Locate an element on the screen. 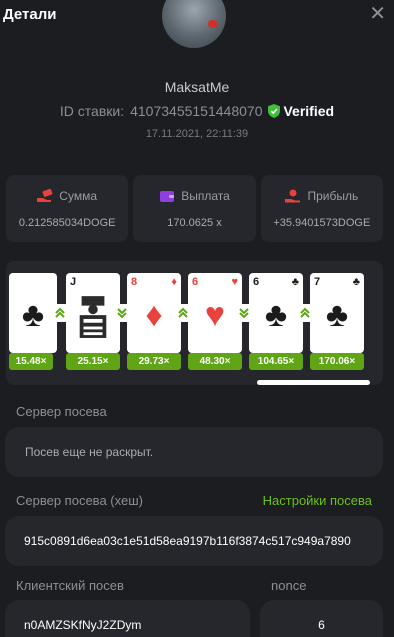 This screenshot has width=394, height=637. playing-card: 8 ♦ ♦ is located at coordinates (154, 313).